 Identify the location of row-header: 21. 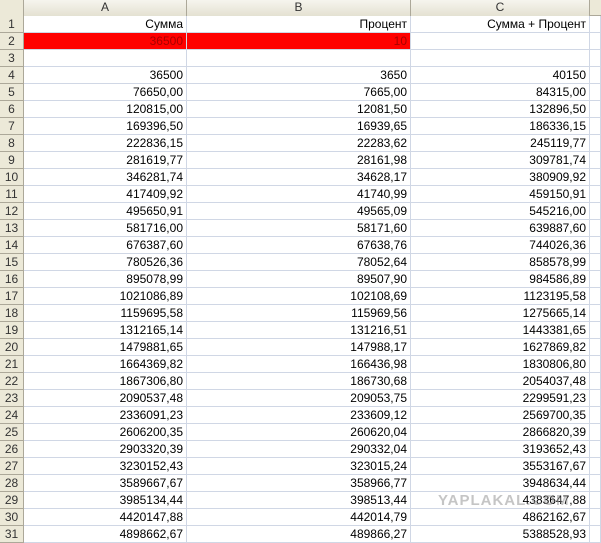
(12, 364).